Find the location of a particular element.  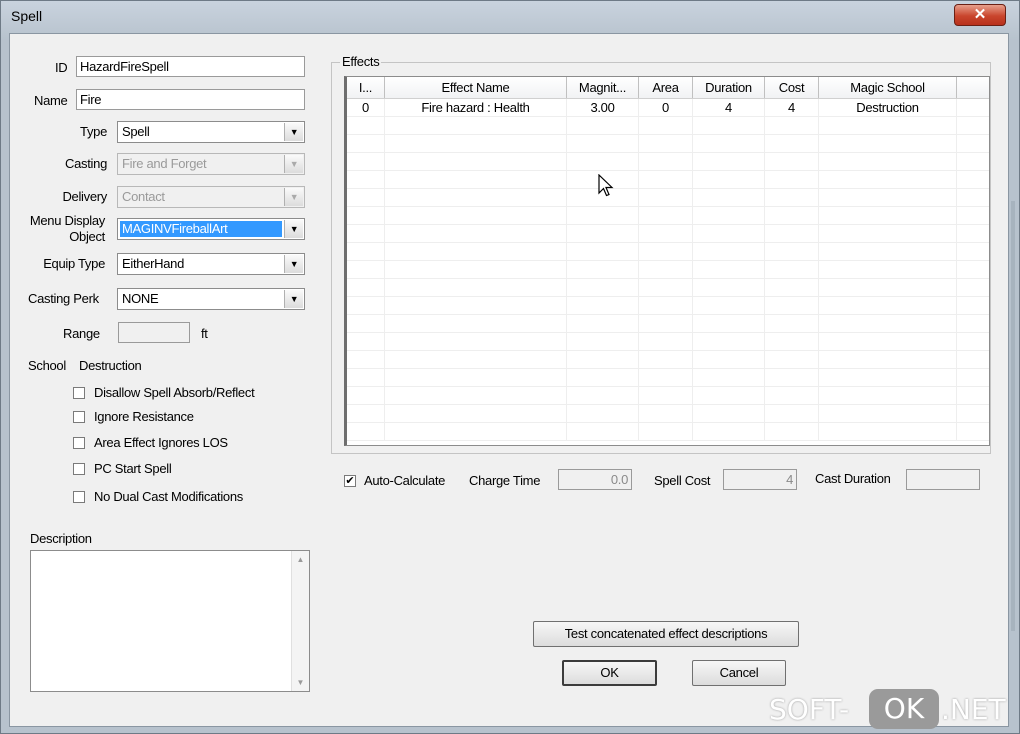

col-header-magic-school: Magic School is located at coordinates (888, 87).